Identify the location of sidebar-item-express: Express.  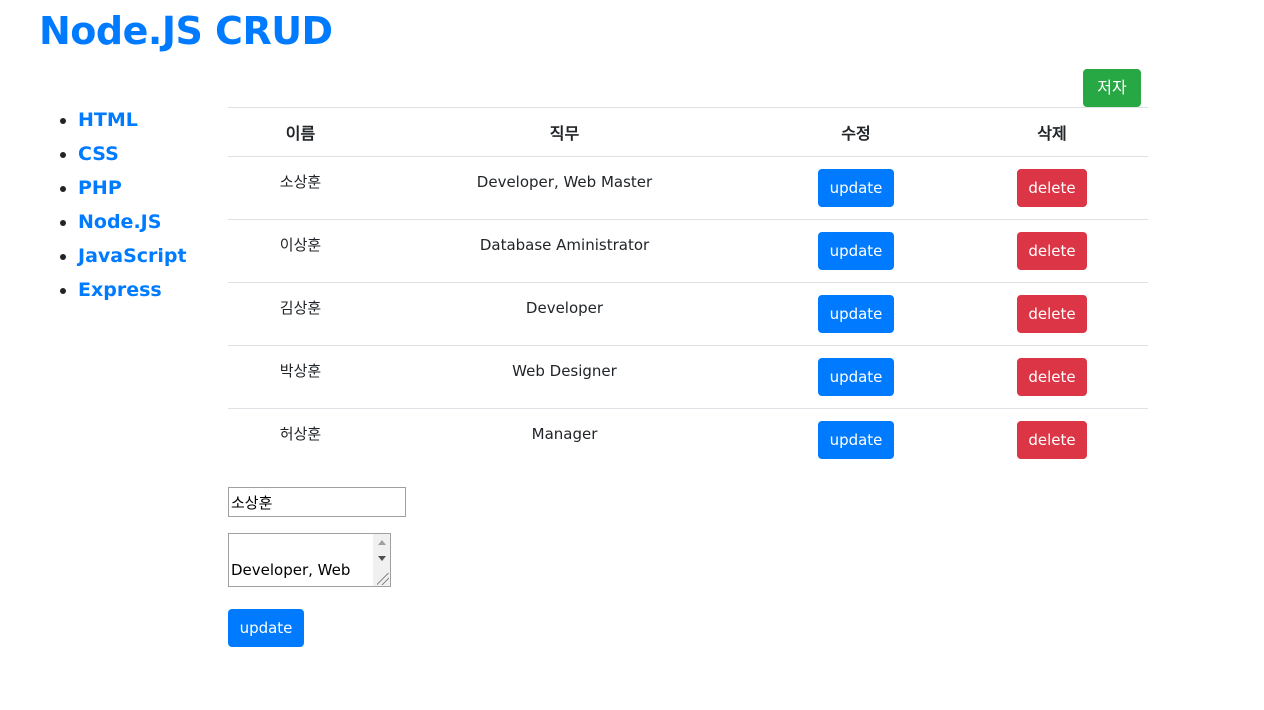
(132, 290).